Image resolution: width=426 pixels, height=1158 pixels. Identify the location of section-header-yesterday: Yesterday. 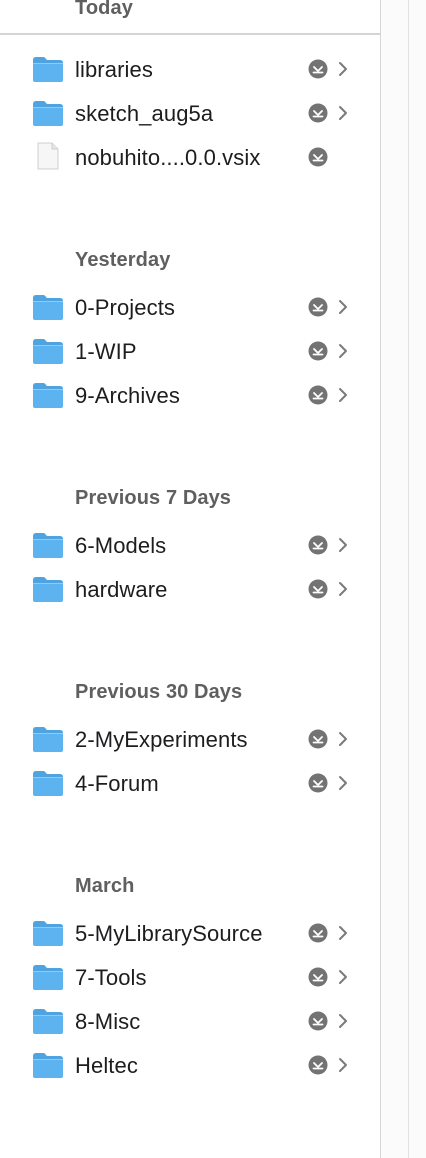
(123, 260).